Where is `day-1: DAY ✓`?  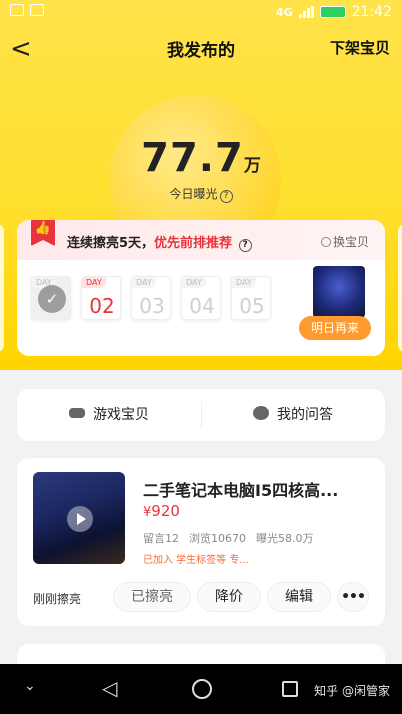 day-1: DAY ✓ is located at coordinates (51, 298).